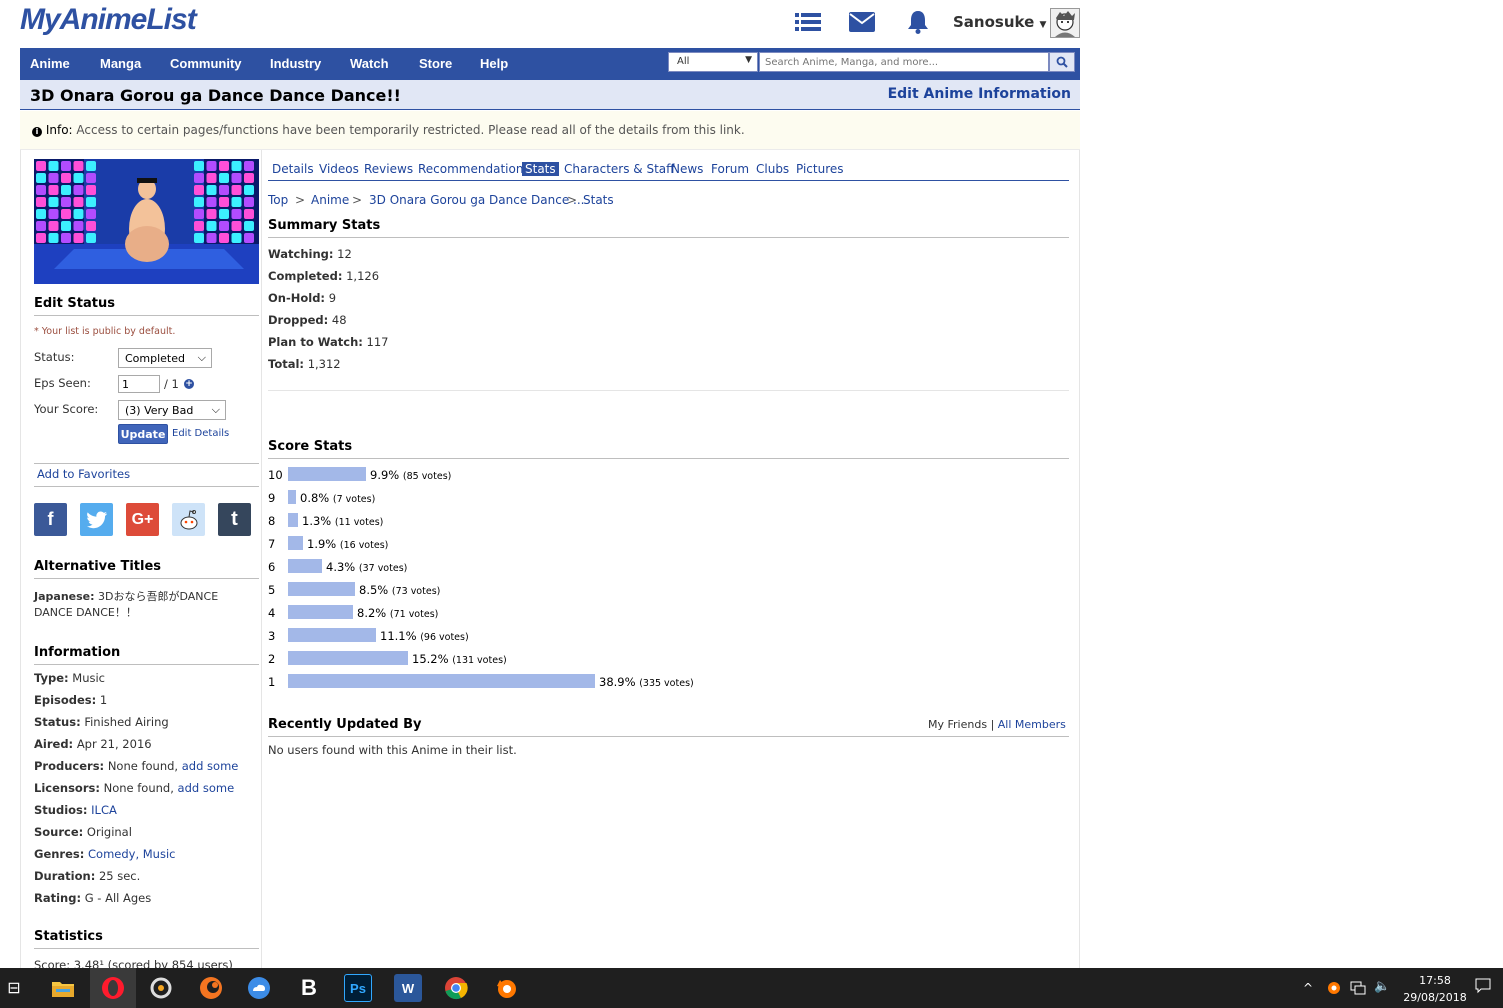 The height and width of the screenshot is (1008, 1503). Describe the element at coordinates (146, 939) in the screenshot. I see `statistics-heading: Statistics` at that location.